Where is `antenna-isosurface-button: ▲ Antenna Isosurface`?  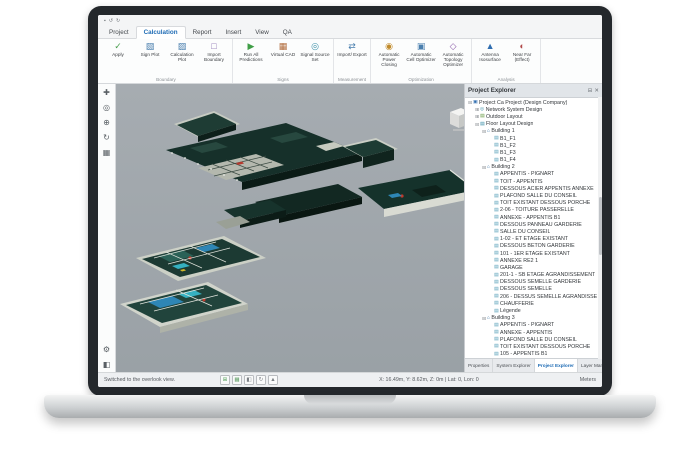 antenna-isosurface-button: ▲ Antenna Isosurface is located at coordinates (490, 51).